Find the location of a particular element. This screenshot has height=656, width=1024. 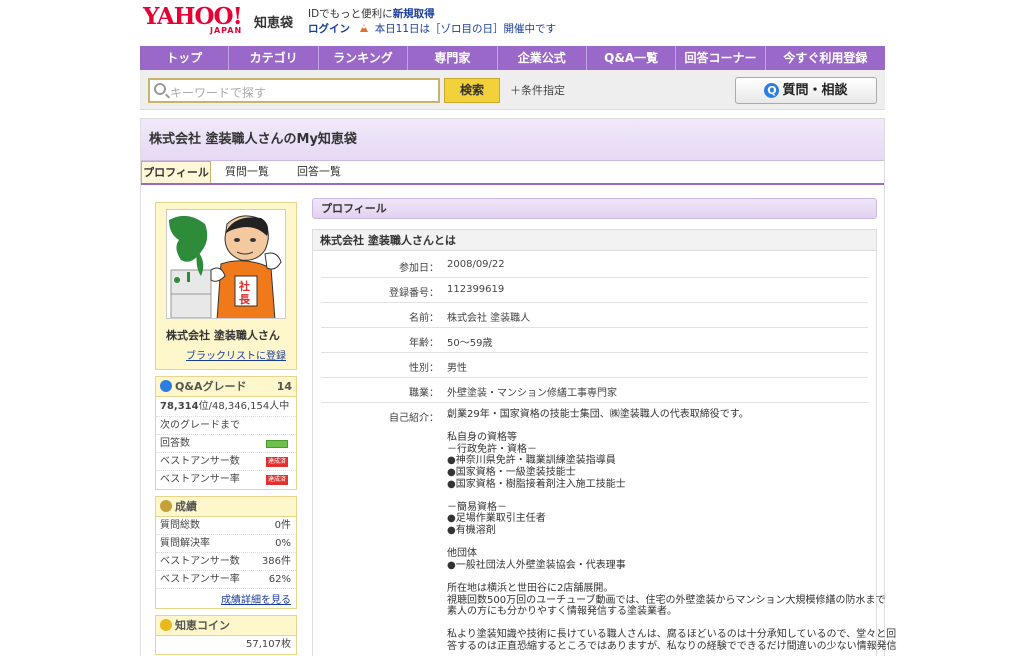

results-detail-link: 成績詳細を見る is located at coordinates (226, 598).